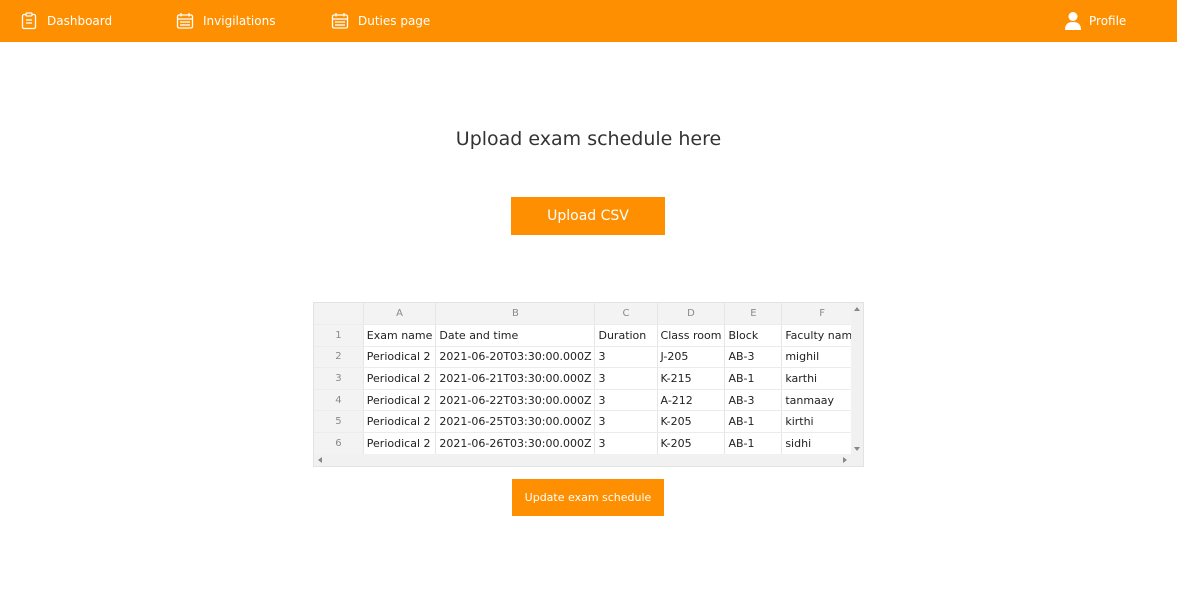 Image resolution: width=1177 pixels, height=600 pixels. What do you see at coordinates (515, 357) in the screenshot?
I see `table-cell: 2021-06-20T03:30:00.000Z` at bounding box center [515, 357].